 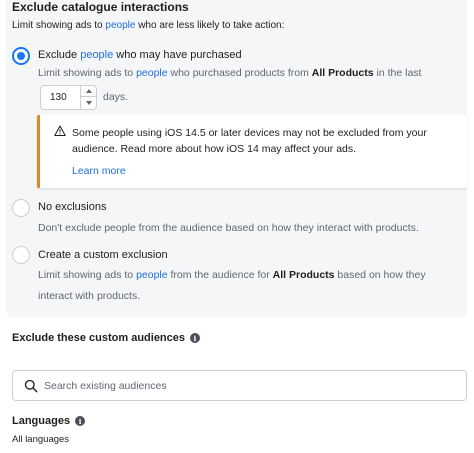 I want to click on chevron-up-icon, so click(x=88, y=91).